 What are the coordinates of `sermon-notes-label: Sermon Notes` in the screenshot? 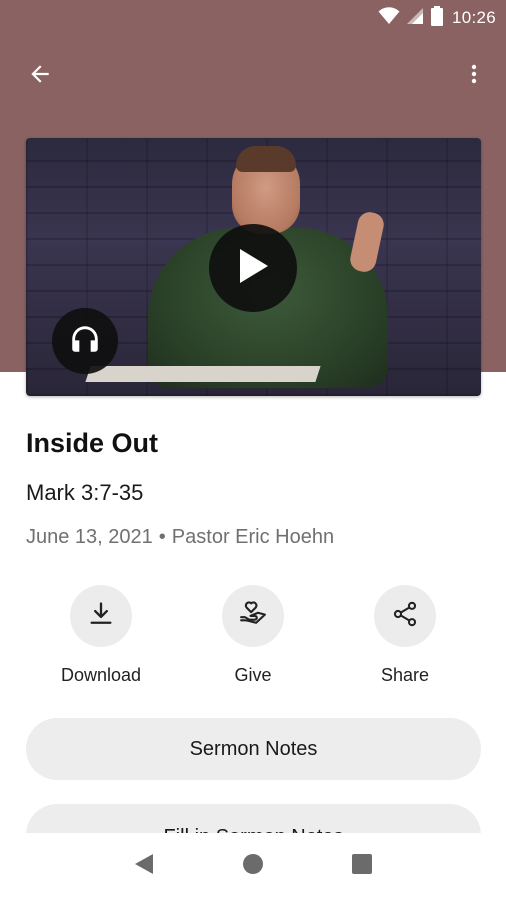 It's located at (253, 748).